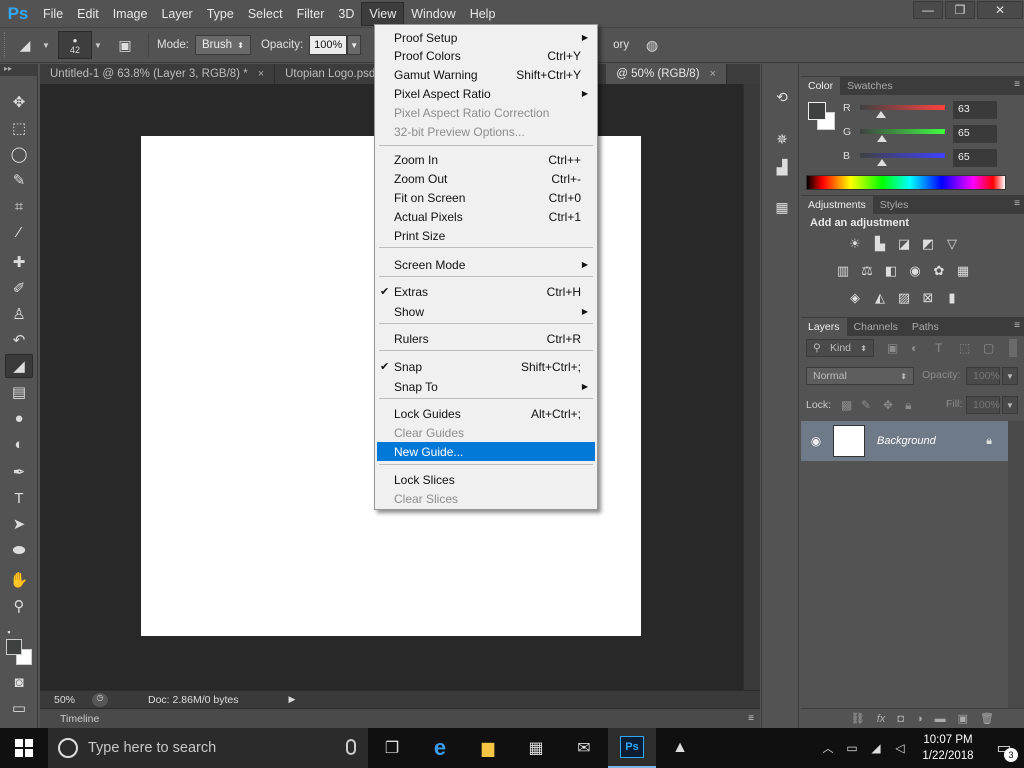 The height and width of the screenshot is (768, 1024). What do you see at coordinates (914, 348) in the screenshot?
I see `filter-adjustment-icon: ◐` at bounding box center [914, 348].